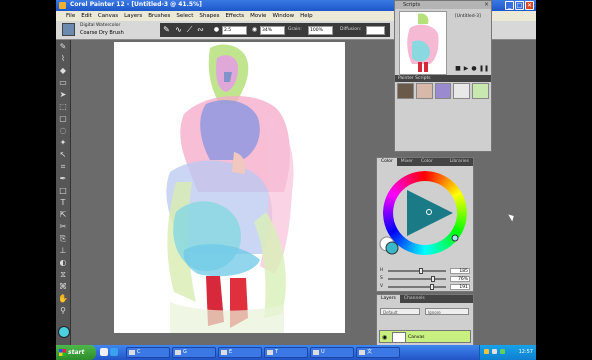 This screenshot has height=360, width=592. What do you see at coordinates (200, 29) in the screenshot?
I see `stroke-options-icon: ∾` at bounding box center [200, 29].